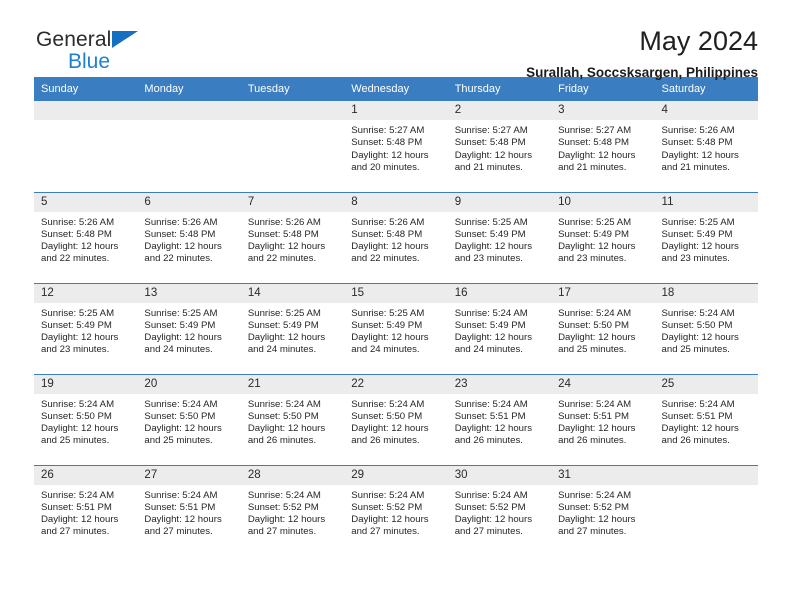 Image resolution: width=792 pixels, height=612 pixels. What do you see at coordinates (499, 475) in the screenshot?
I see `day-number: 30` at bounding box center [499, 475].